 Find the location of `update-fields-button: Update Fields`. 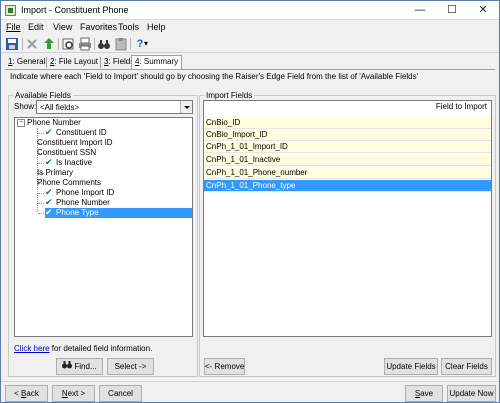

update-fields-button: Update Fields is located at coordinates (411, 366).